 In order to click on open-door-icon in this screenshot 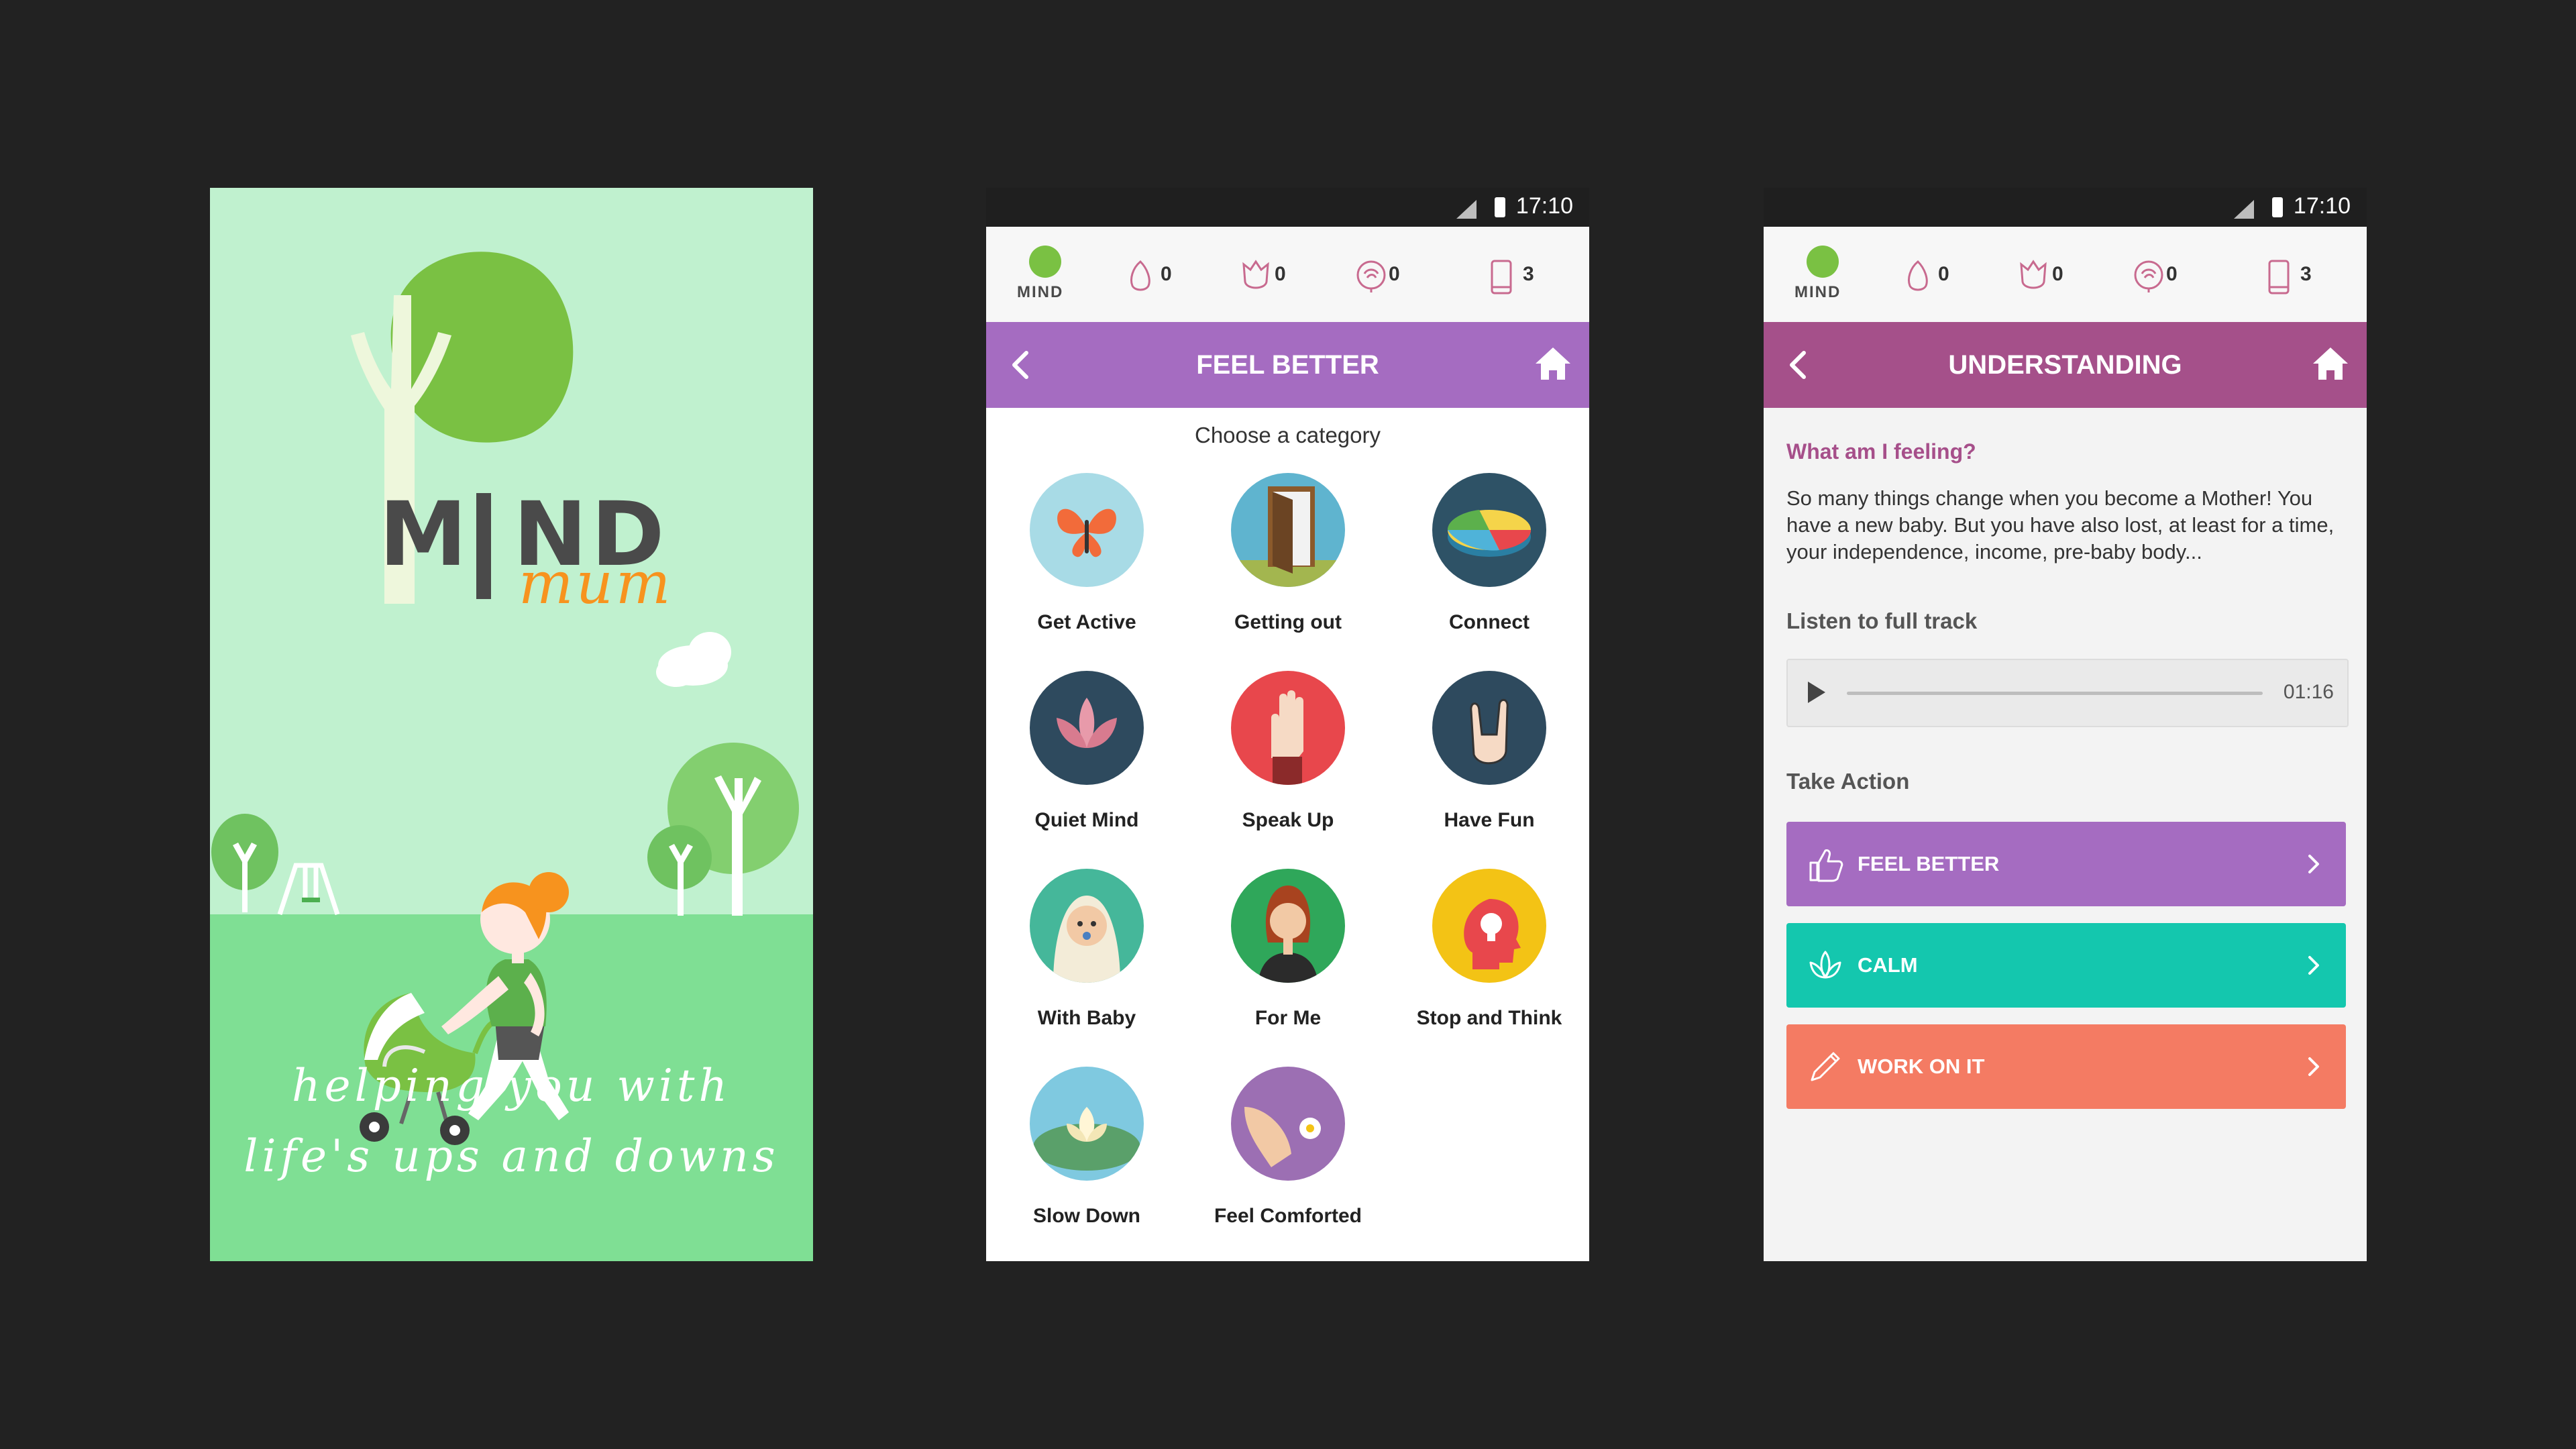, I will do `click(1288, 530)`.